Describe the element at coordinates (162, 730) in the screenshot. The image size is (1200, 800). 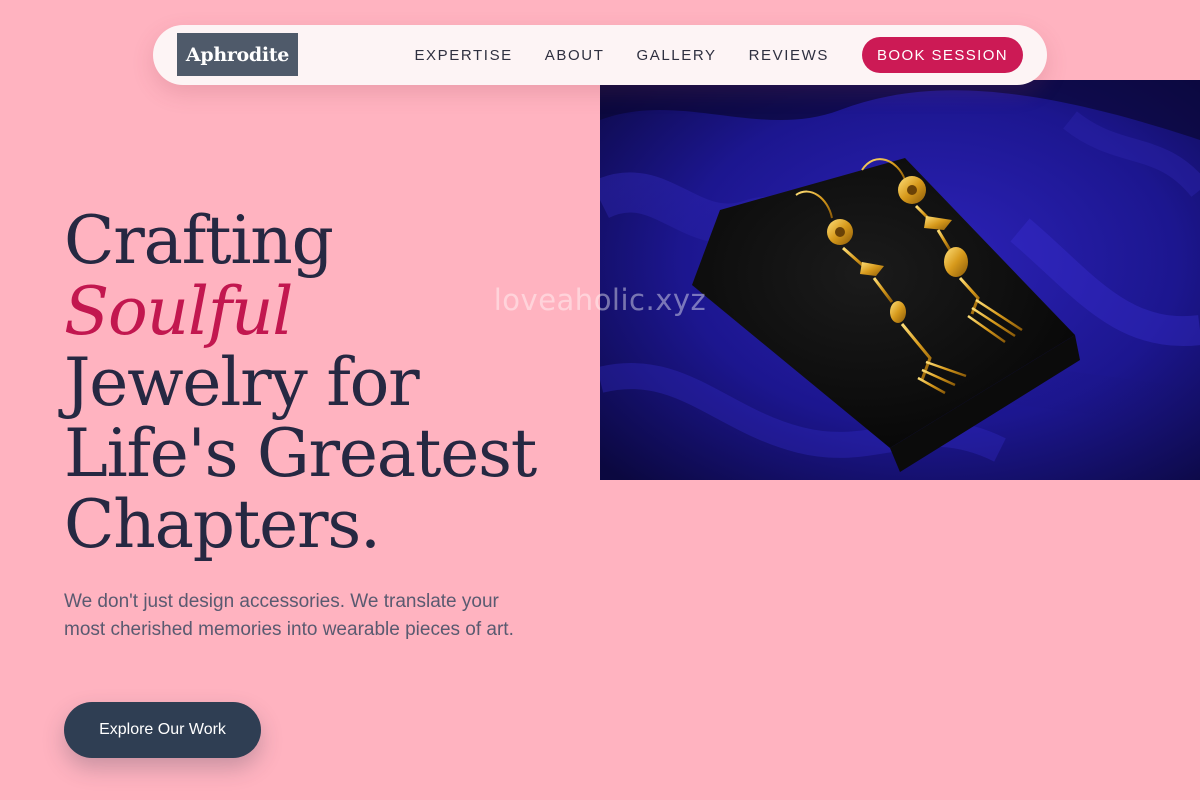
I see `explore-work-button: Explore Our Work` at that location.